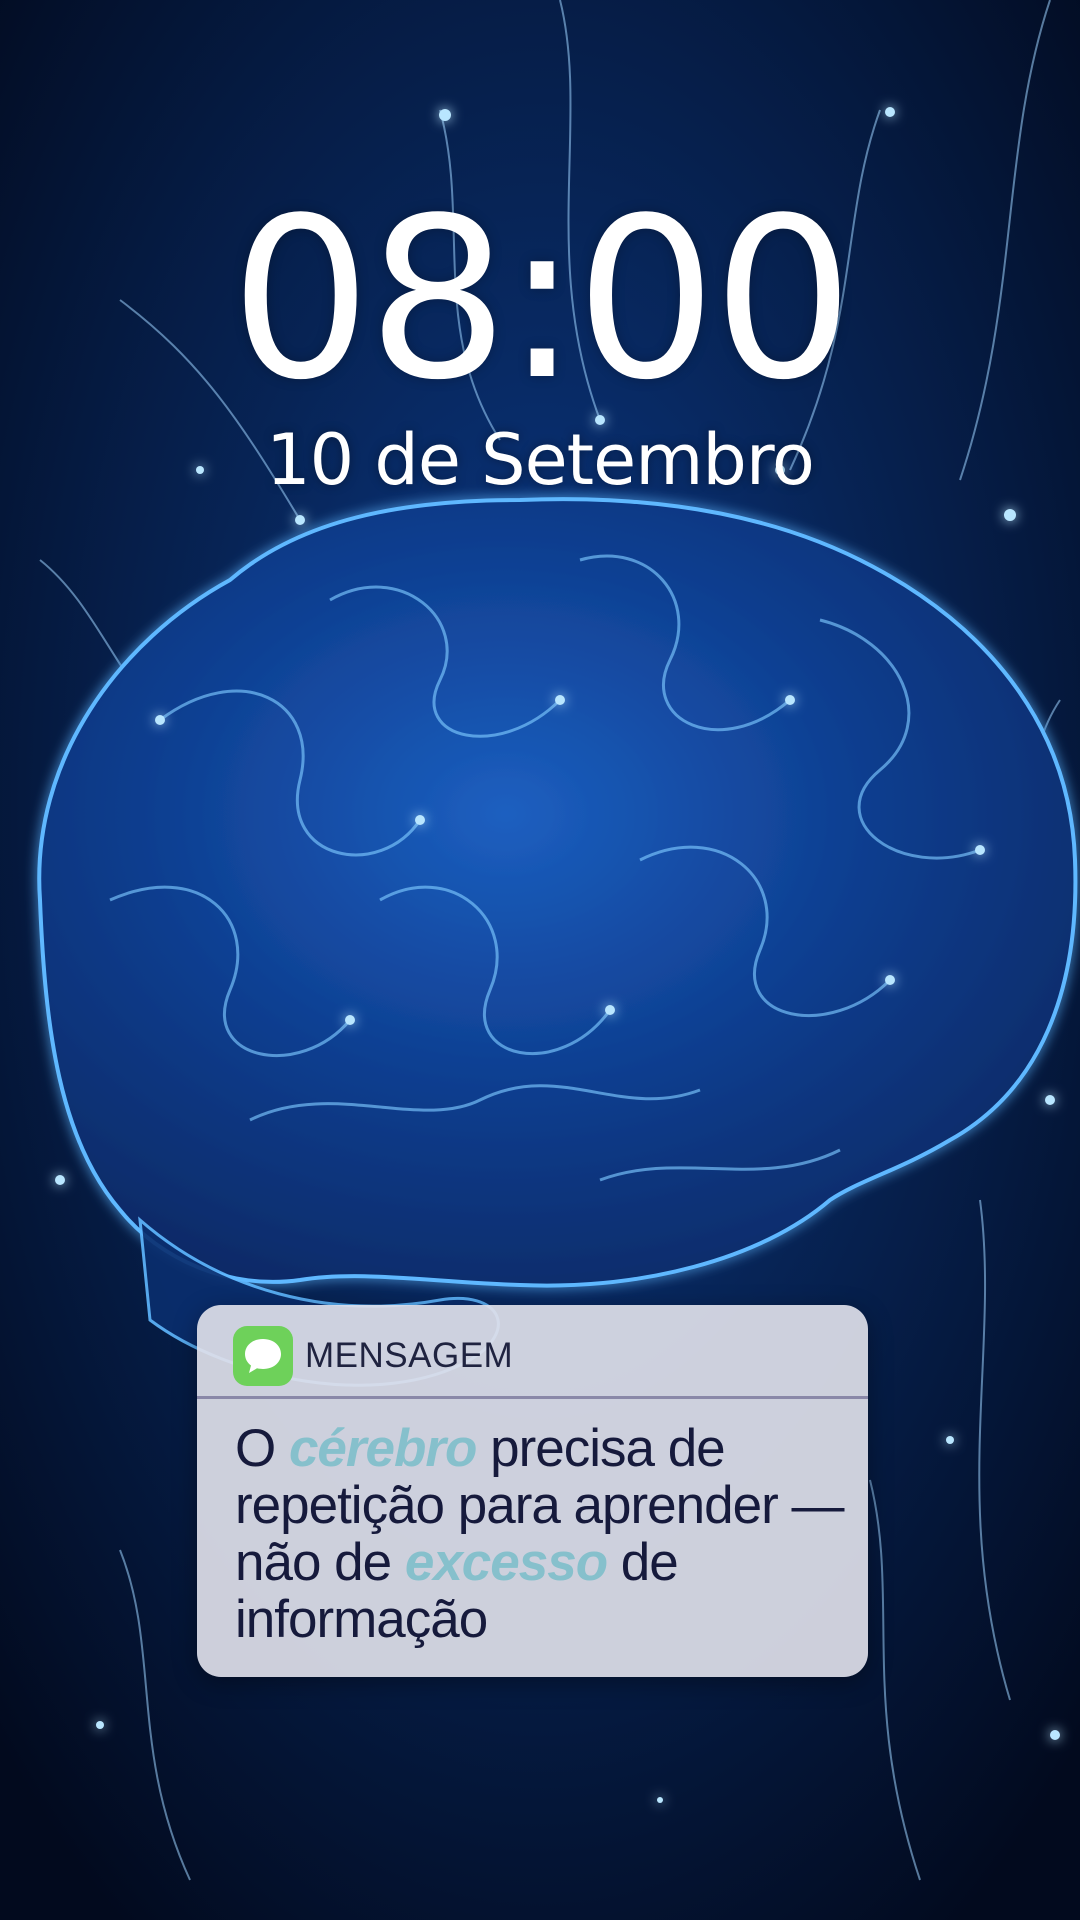  What do you see at coordinates (263, 1356) in the screenshot?
I see `message-bubble-icon` at bounding box center [263, 1356].